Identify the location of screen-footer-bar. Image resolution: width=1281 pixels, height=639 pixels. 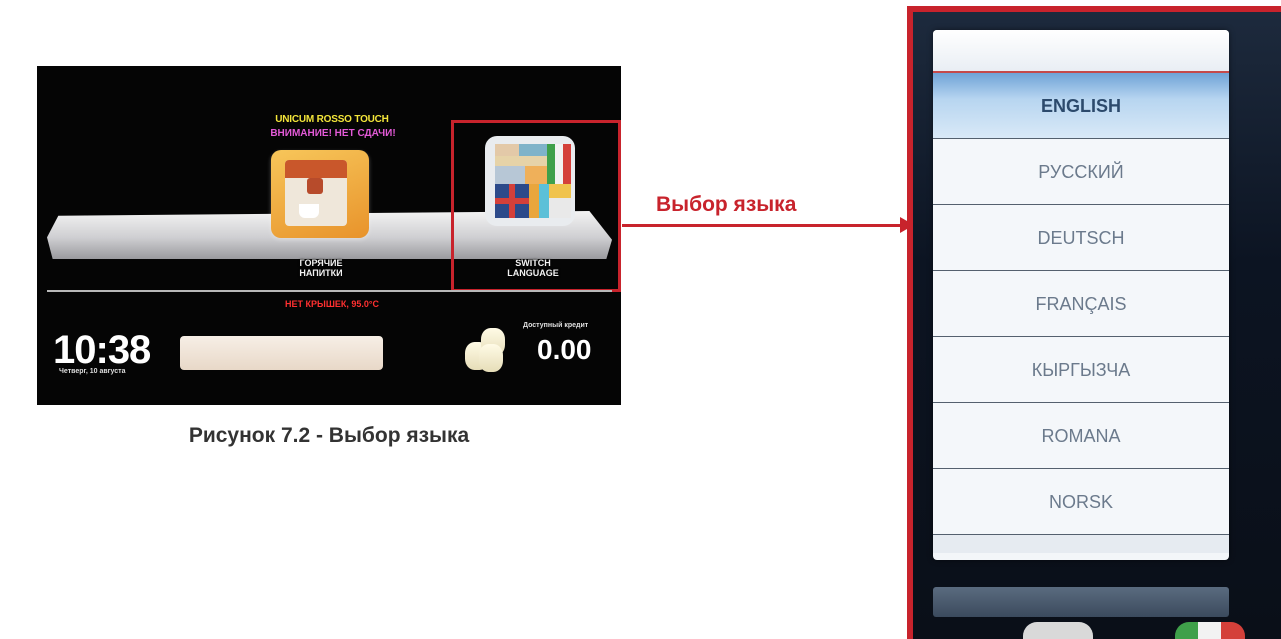
(1081, 602).